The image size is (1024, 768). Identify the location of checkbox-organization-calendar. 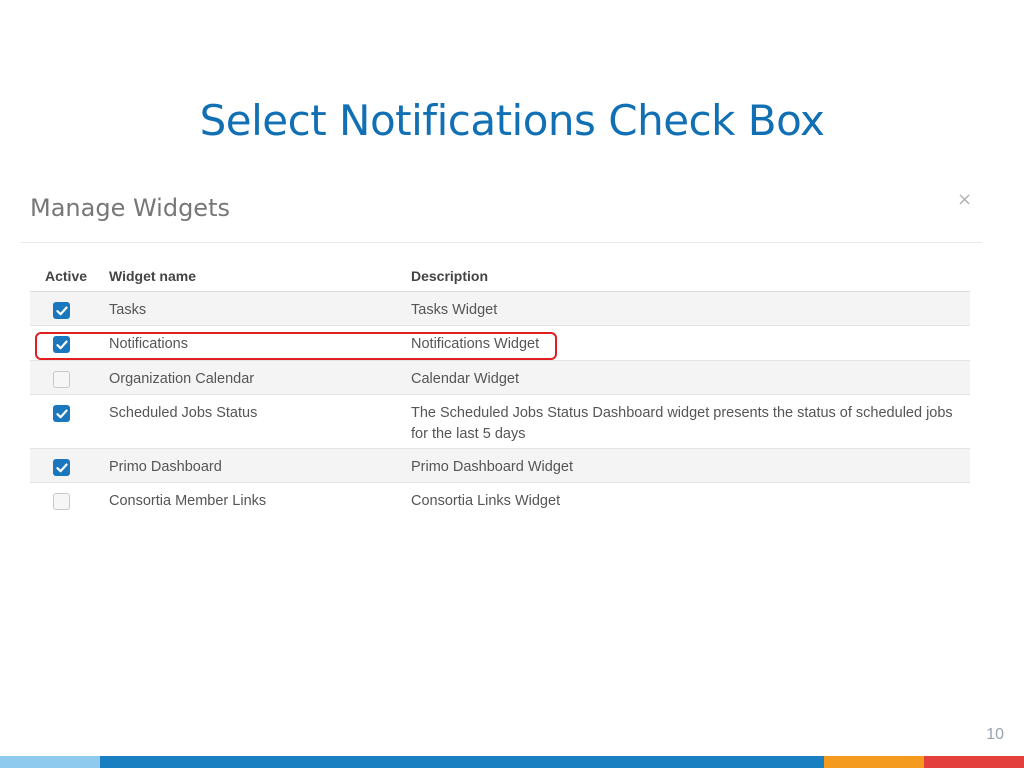
(61, 379).